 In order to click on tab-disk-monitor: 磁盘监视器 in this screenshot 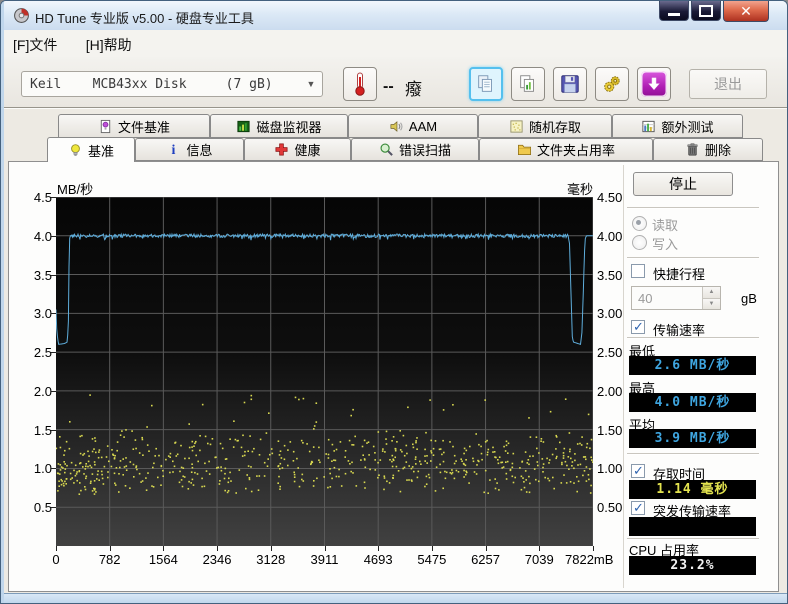, I will do `click(279, 126)`.